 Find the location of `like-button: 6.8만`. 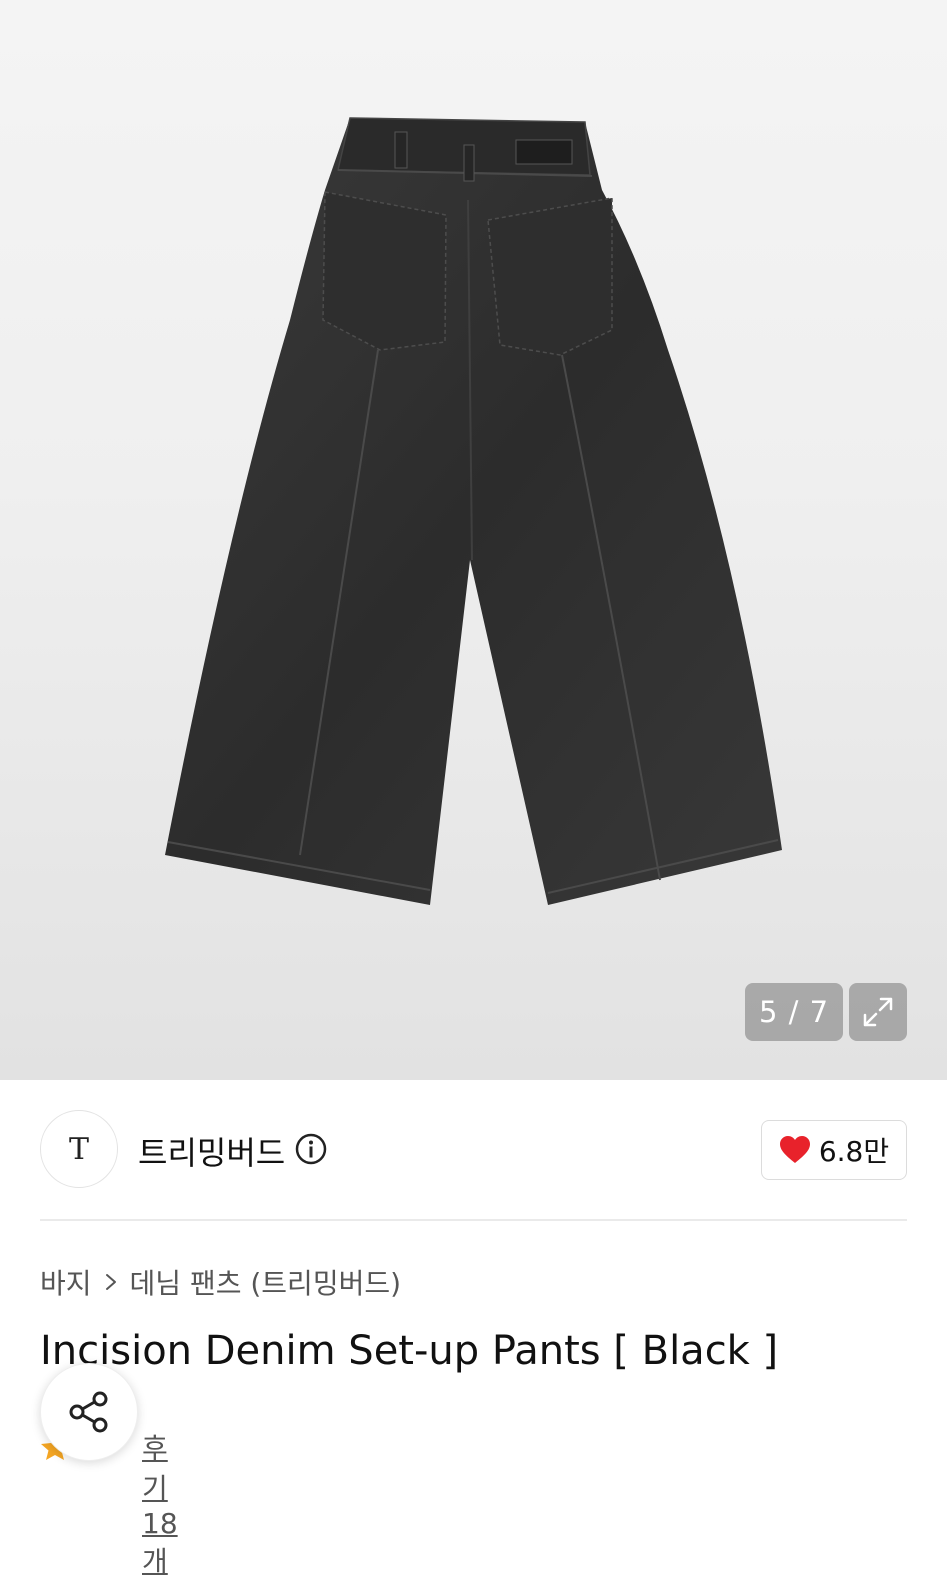

like-button: 6.8만 is located at coordinates (834, 1150).